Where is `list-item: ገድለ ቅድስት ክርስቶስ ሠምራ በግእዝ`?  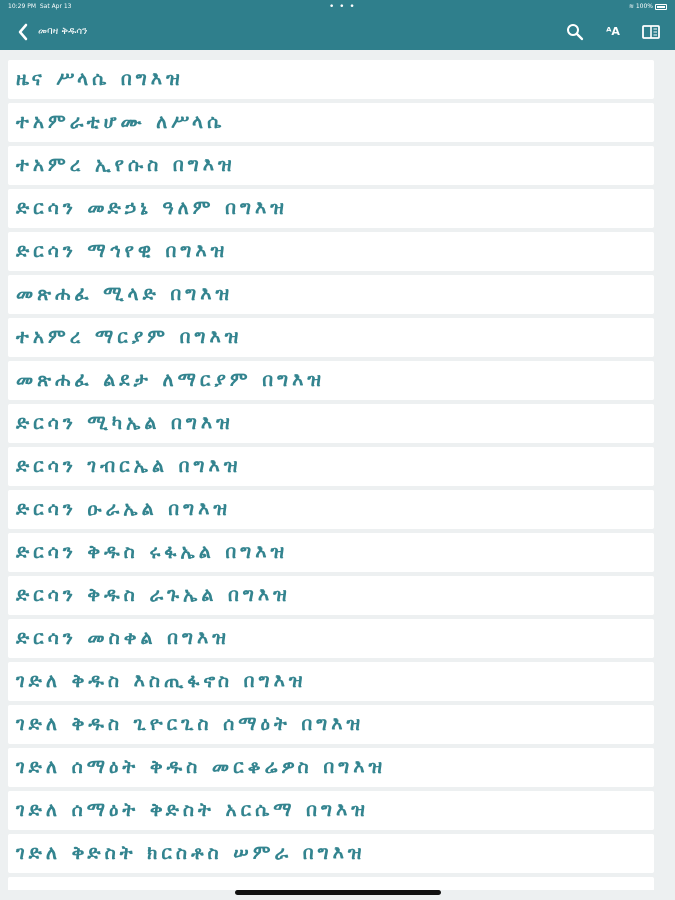 list-item: ገድለ ቅድስት ክርስቶስ ሠምራ በግእዝ is located at coordinates (331, 853).